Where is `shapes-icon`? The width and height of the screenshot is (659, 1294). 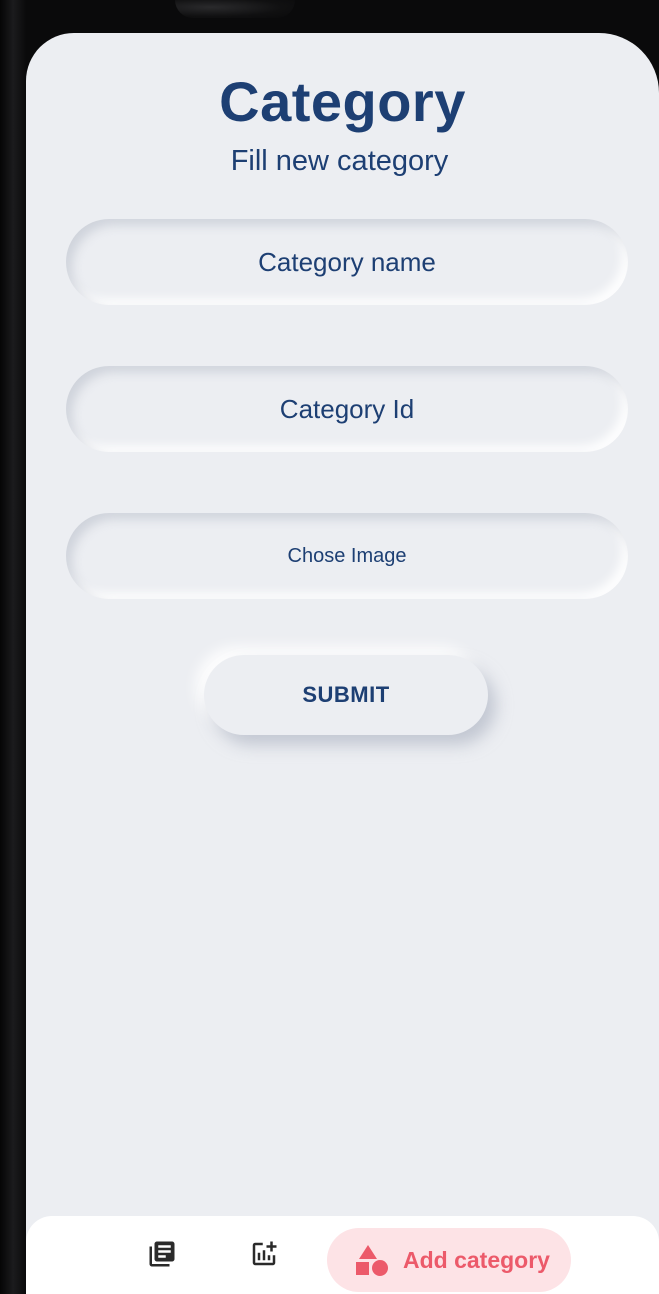 shapes-icon is located at coordinates (372, 1260).